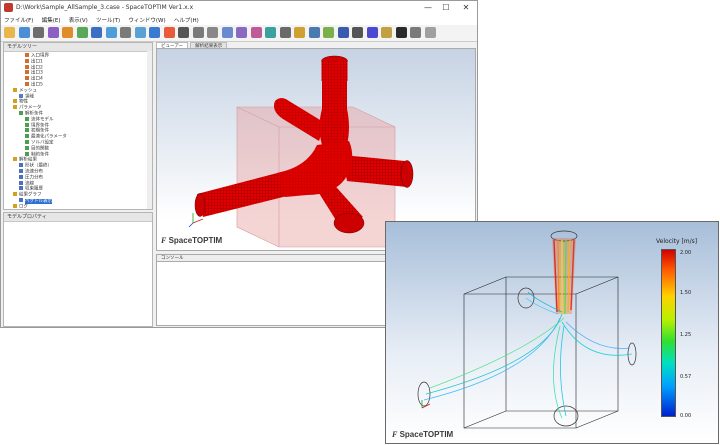 This screenshot has height=445, width=720. What do you see at coordinates (192, 45) in the screenshot?
I see `viewer-tabs: ビューアー 解析結果表示` at bounding box center [192, 45].